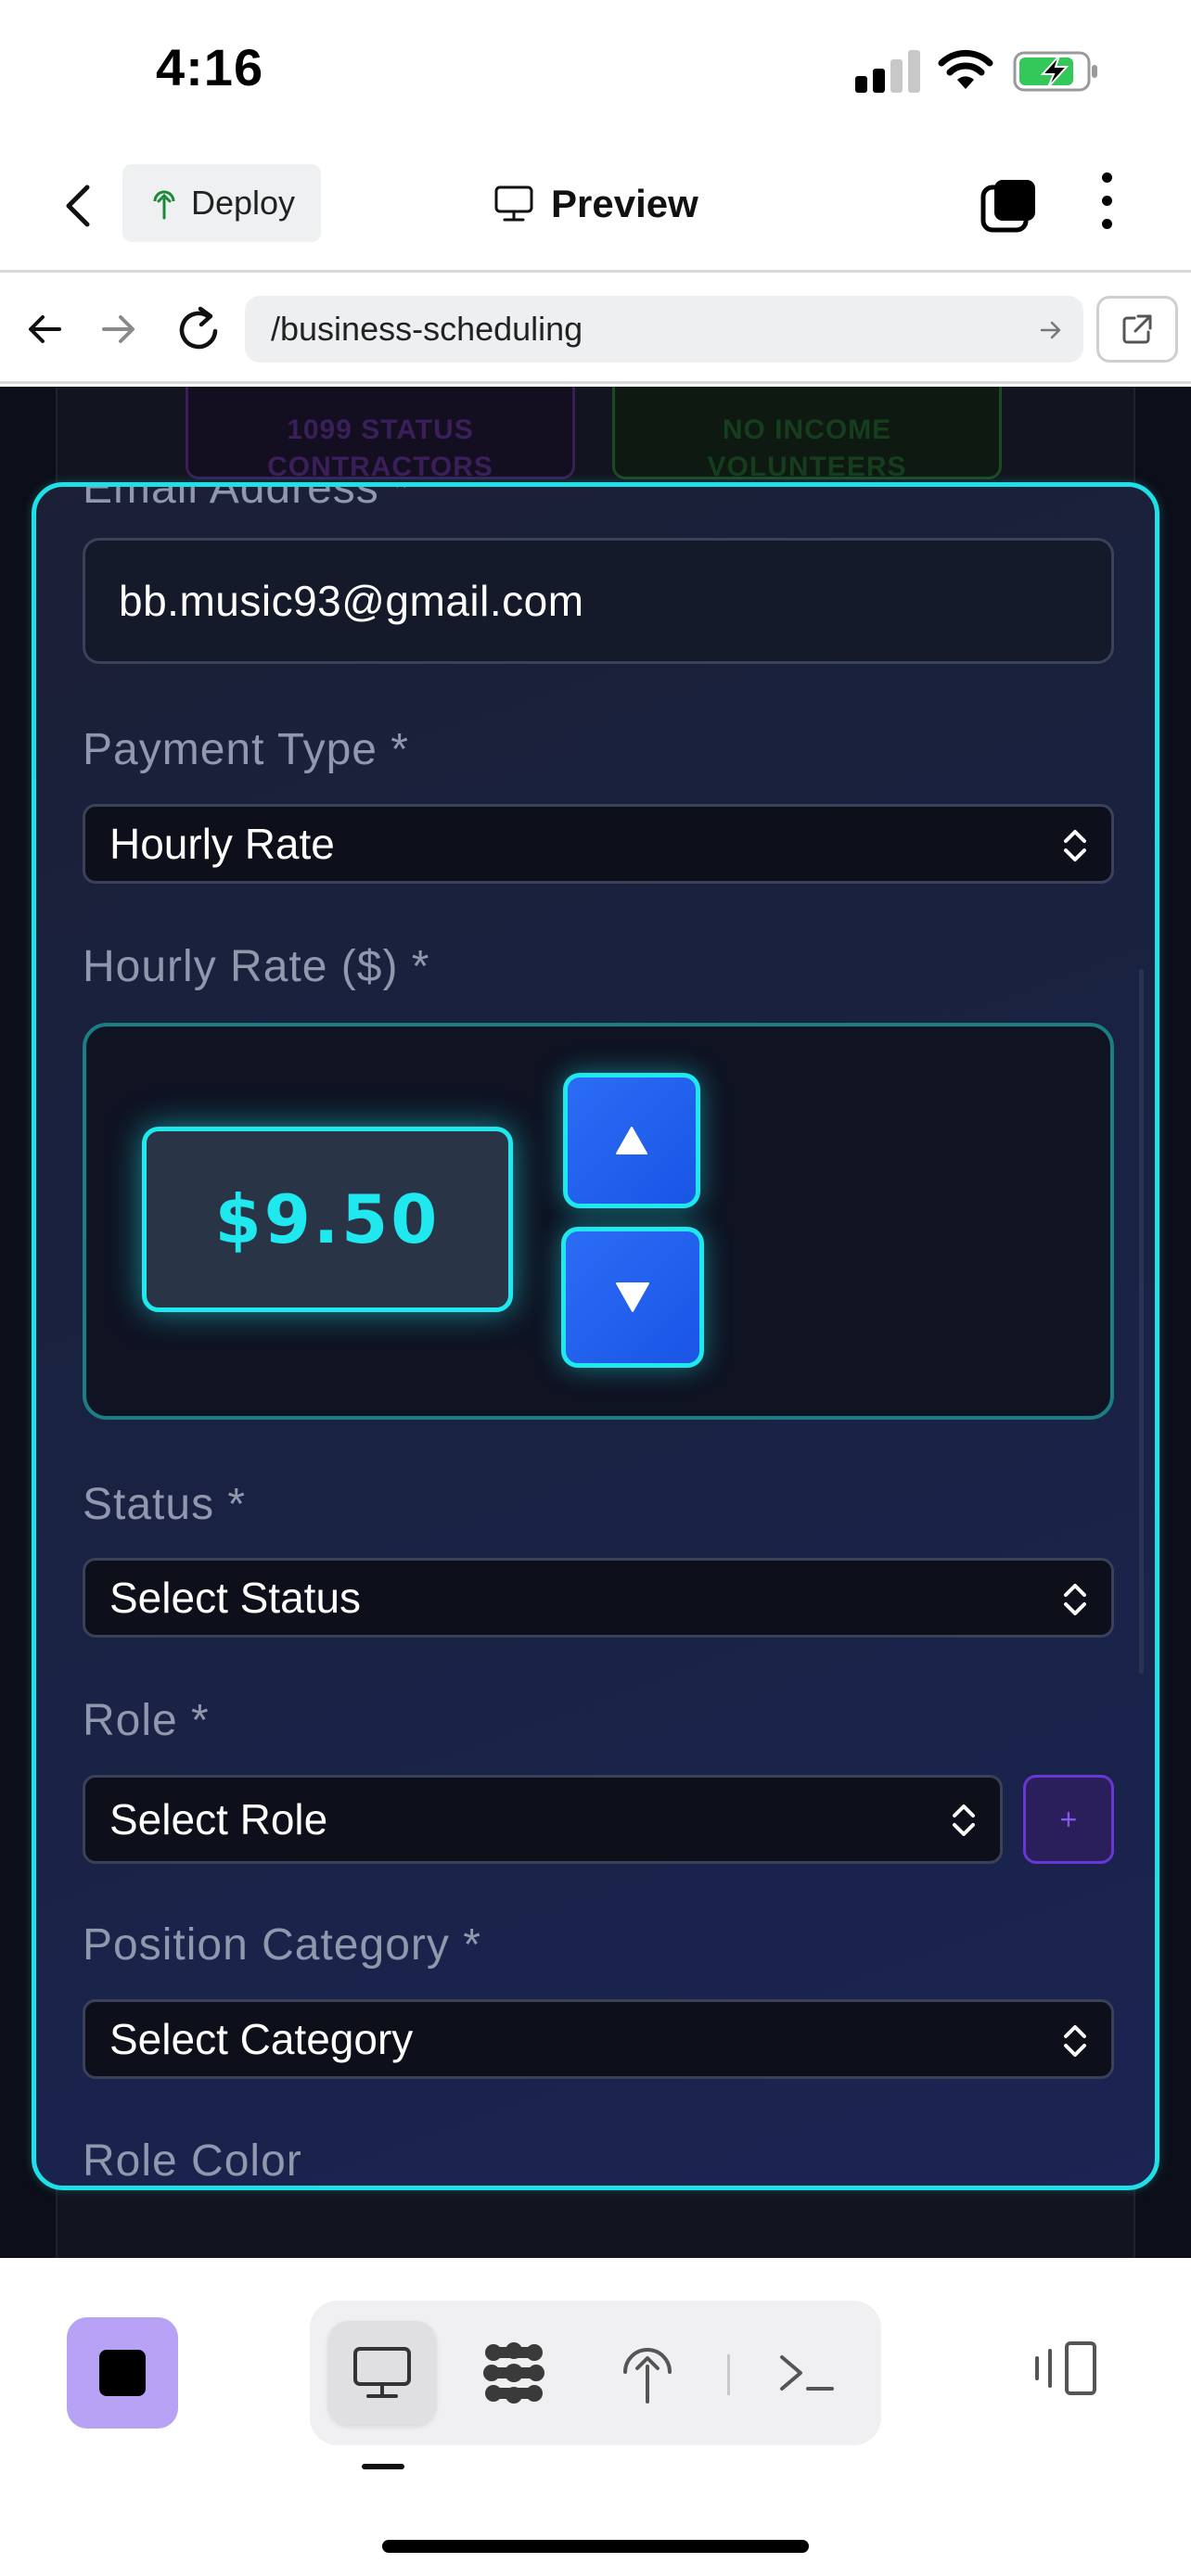  What do you see at coordinates (1141, 1321) in the screenshot?
I see `modal-scrollbar` at bounding box center [1141, 1321].